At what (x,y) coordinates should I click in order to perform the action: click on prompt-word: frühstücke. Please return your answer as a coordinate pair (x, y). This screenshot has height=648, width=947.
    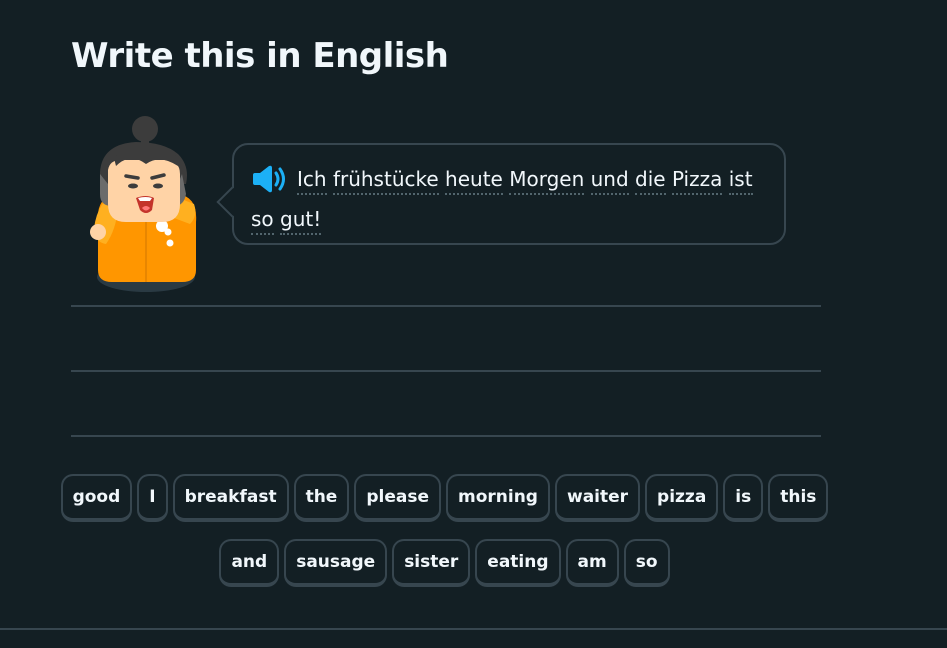
    Looking at the image, I should click on (385, 181).